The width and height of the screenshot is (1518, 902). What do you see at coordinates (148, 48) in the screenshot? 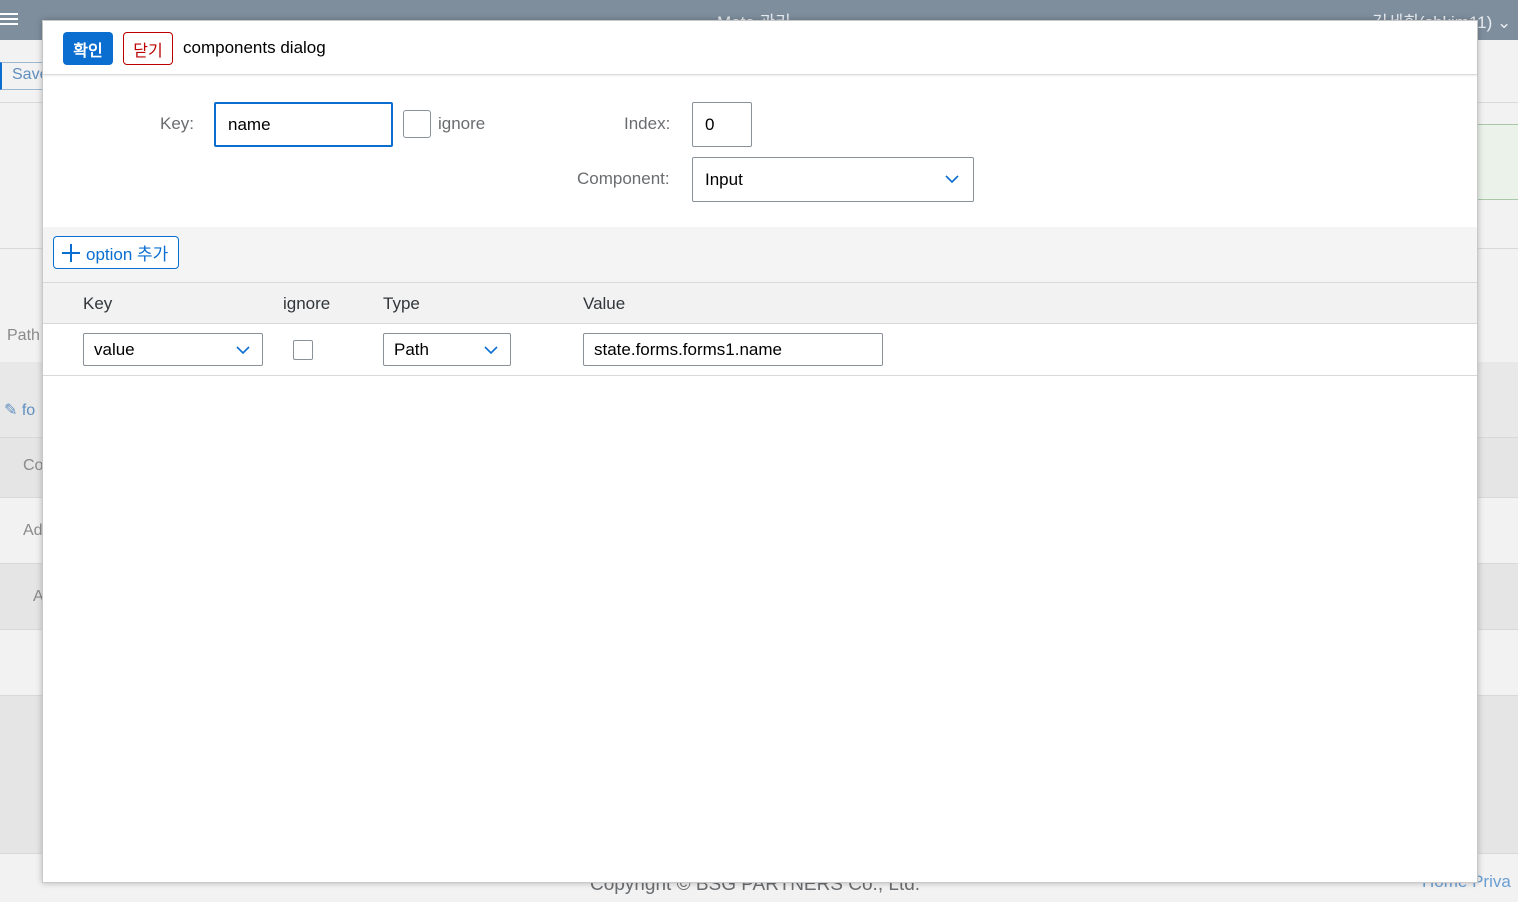
I see `close-button: 닫기` at bounding box center [148, 48].